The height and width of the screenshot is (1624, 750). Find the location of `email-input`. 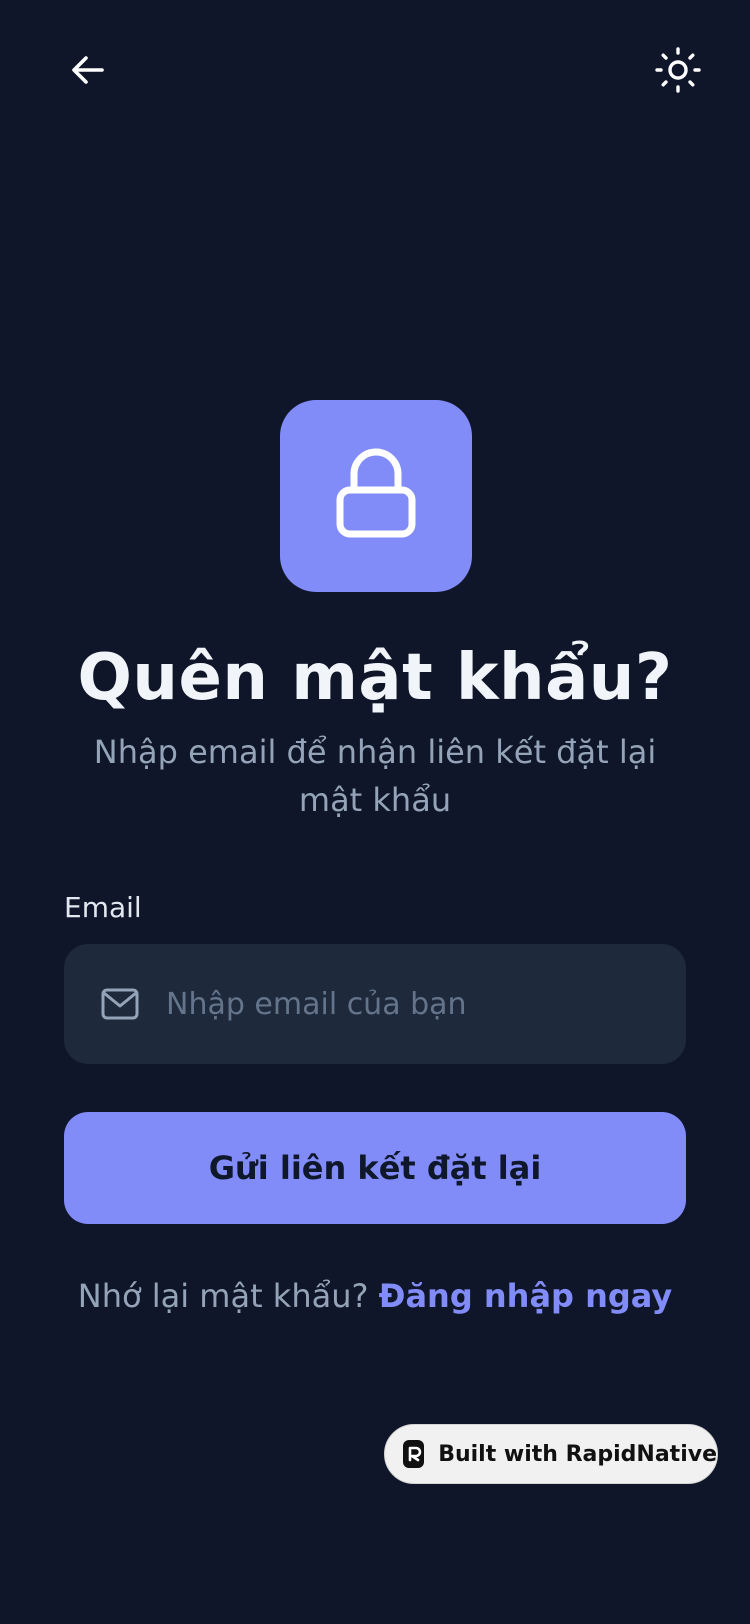

email-input is located at coordinates (426, 1004).